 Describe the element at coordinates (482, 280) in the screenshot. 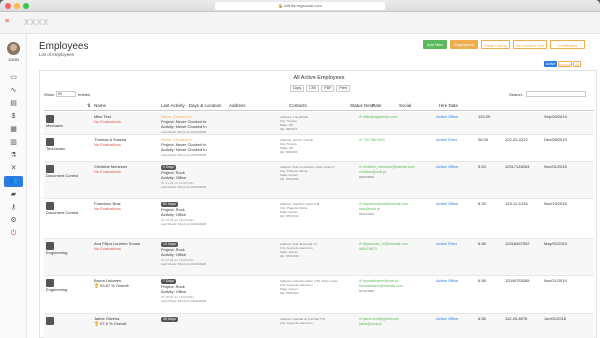

I see `rate-value: 6.56` at that location.